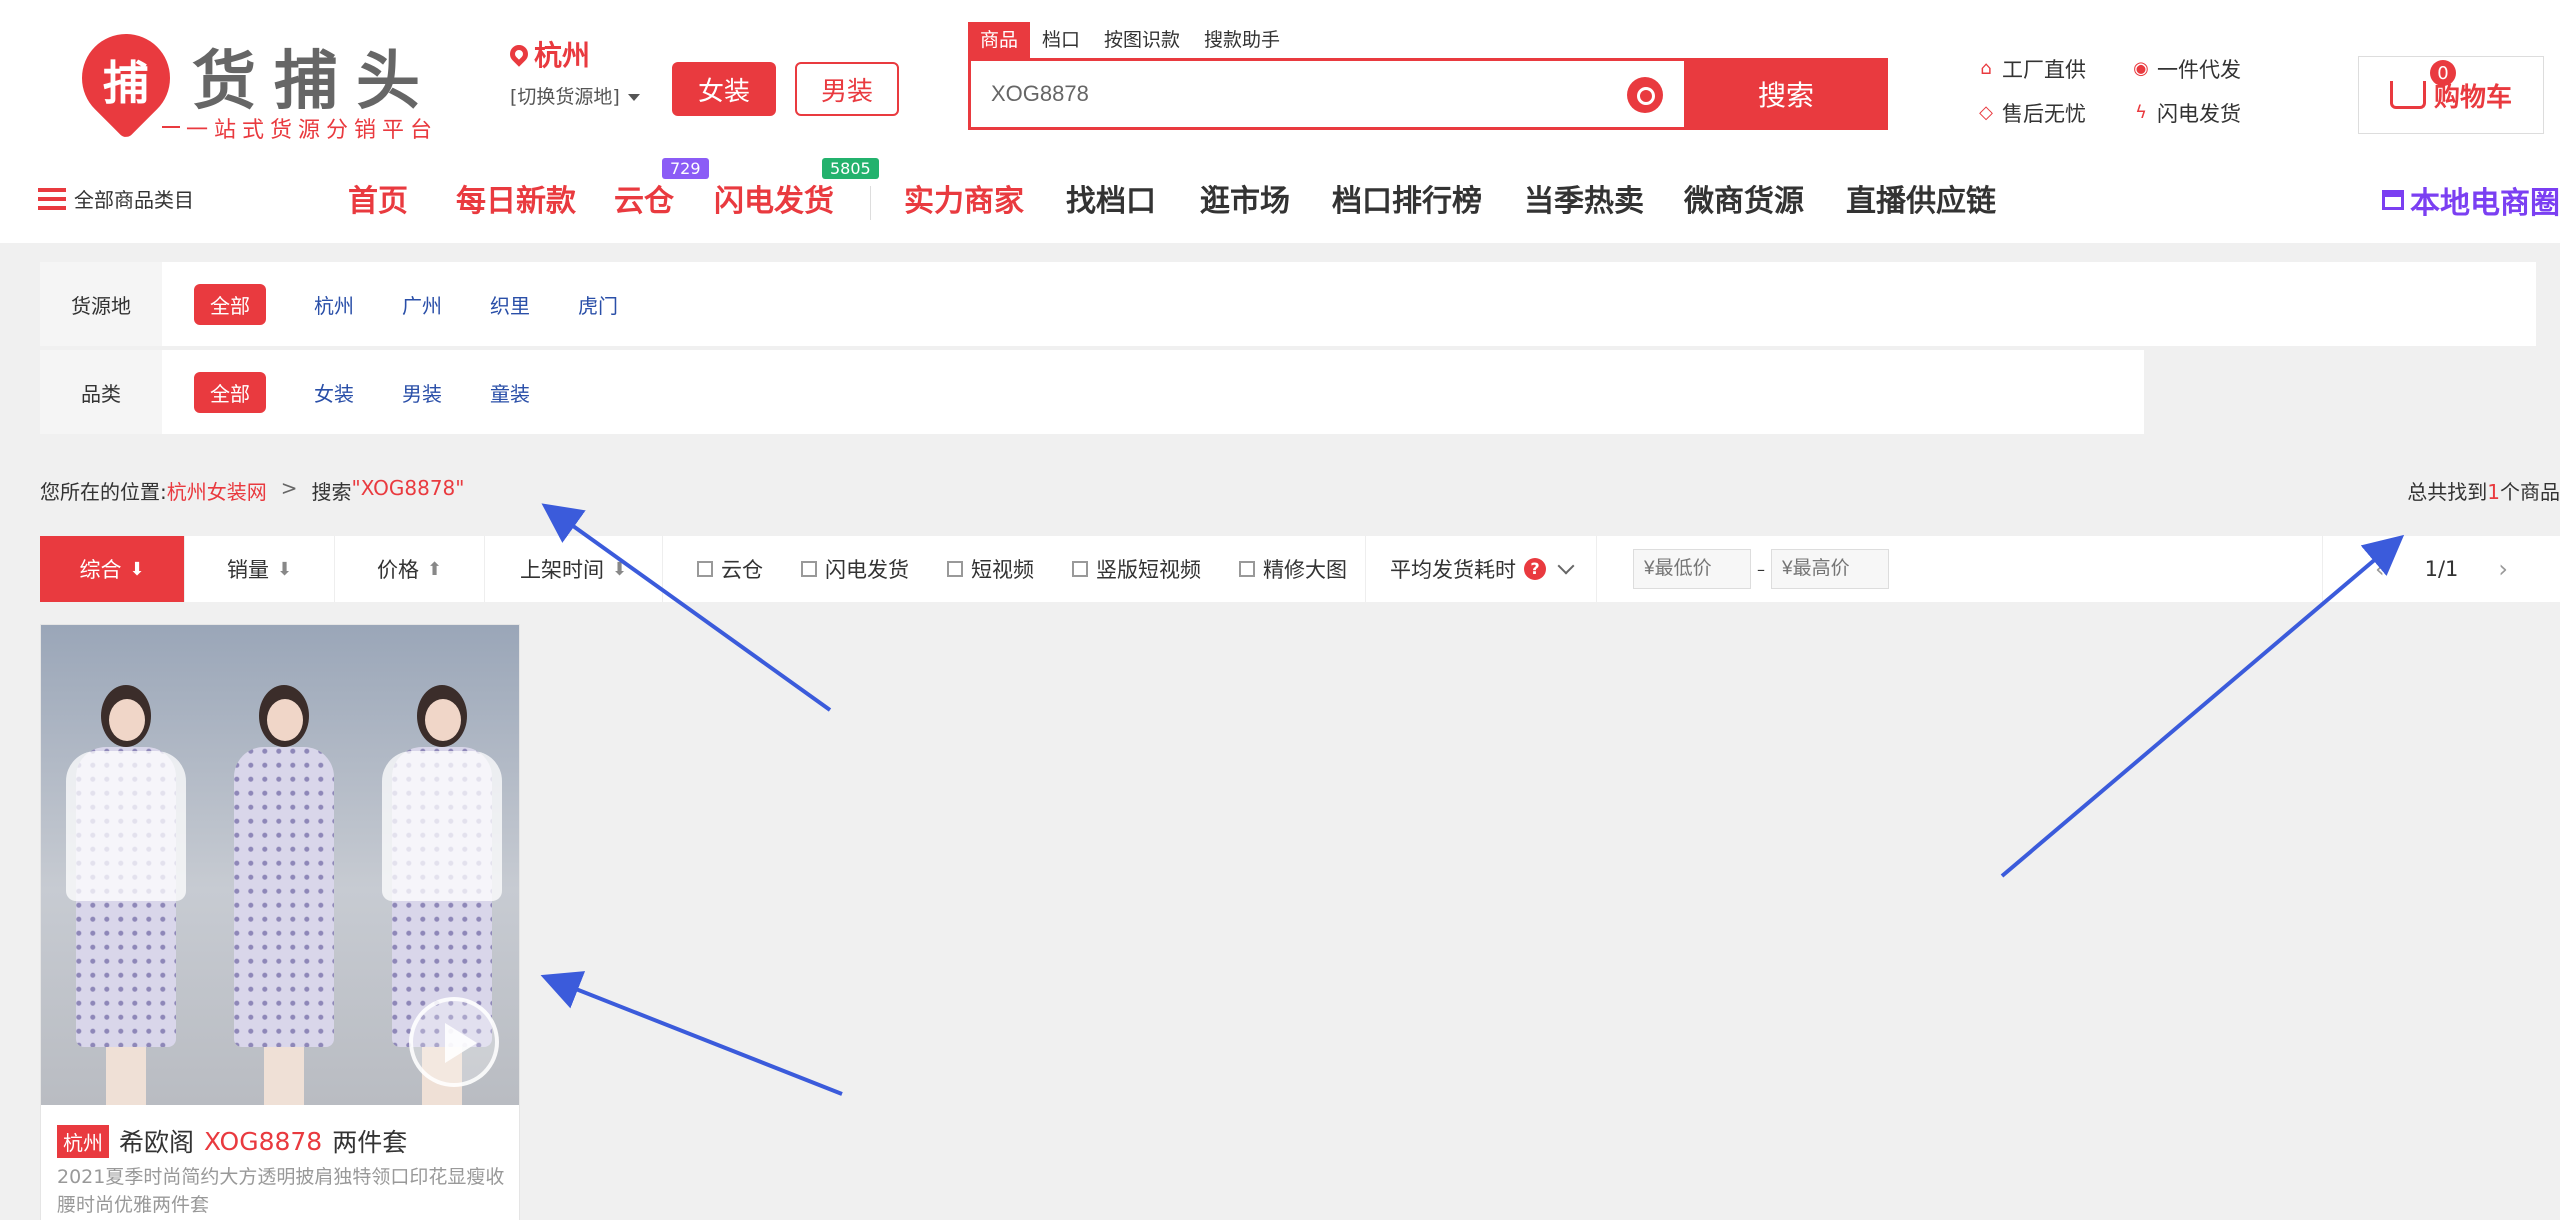  Describe the element at coordinates (1136, 569) in the screenshot. I see `check-vertical-video: 竖版短视频` at that location.